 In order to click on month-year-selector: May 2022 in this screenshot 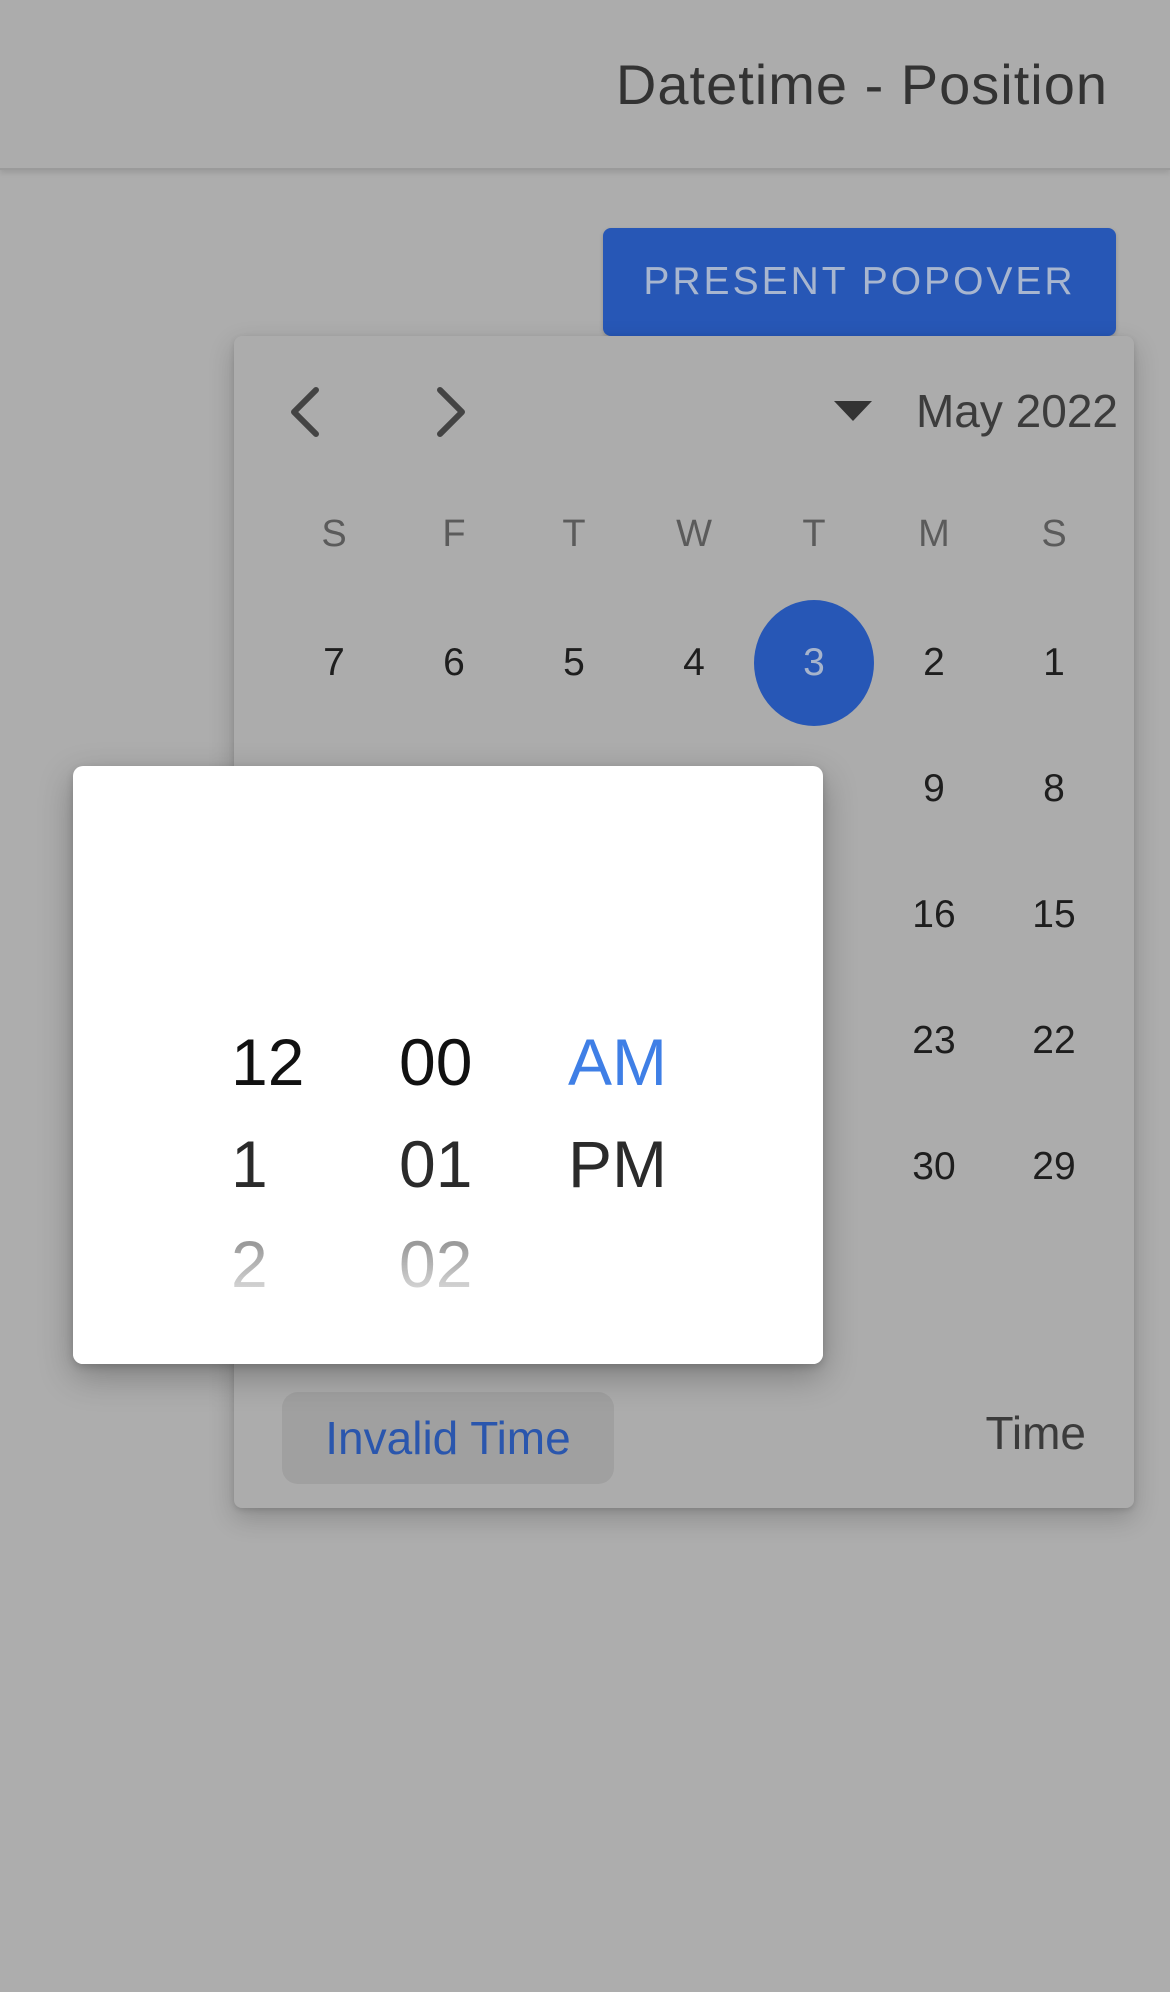, I will do `click(975, 411)`.